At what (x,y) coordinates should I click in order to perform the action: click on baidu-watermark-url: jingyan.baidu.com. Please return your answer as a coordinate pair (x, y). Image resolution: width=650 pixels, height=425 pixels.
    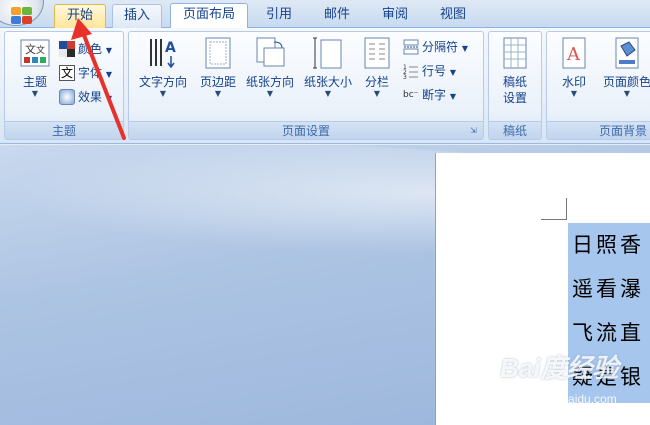
    Looking at the image, I should click on (568, 399).